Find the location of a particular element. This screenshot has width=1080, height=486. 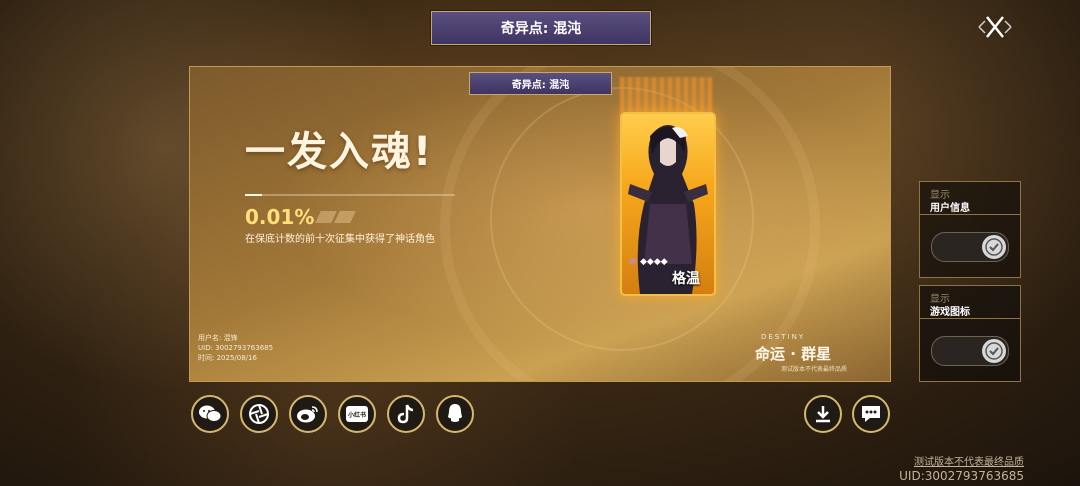

share-moments-button is located at coordinates (259, 414).